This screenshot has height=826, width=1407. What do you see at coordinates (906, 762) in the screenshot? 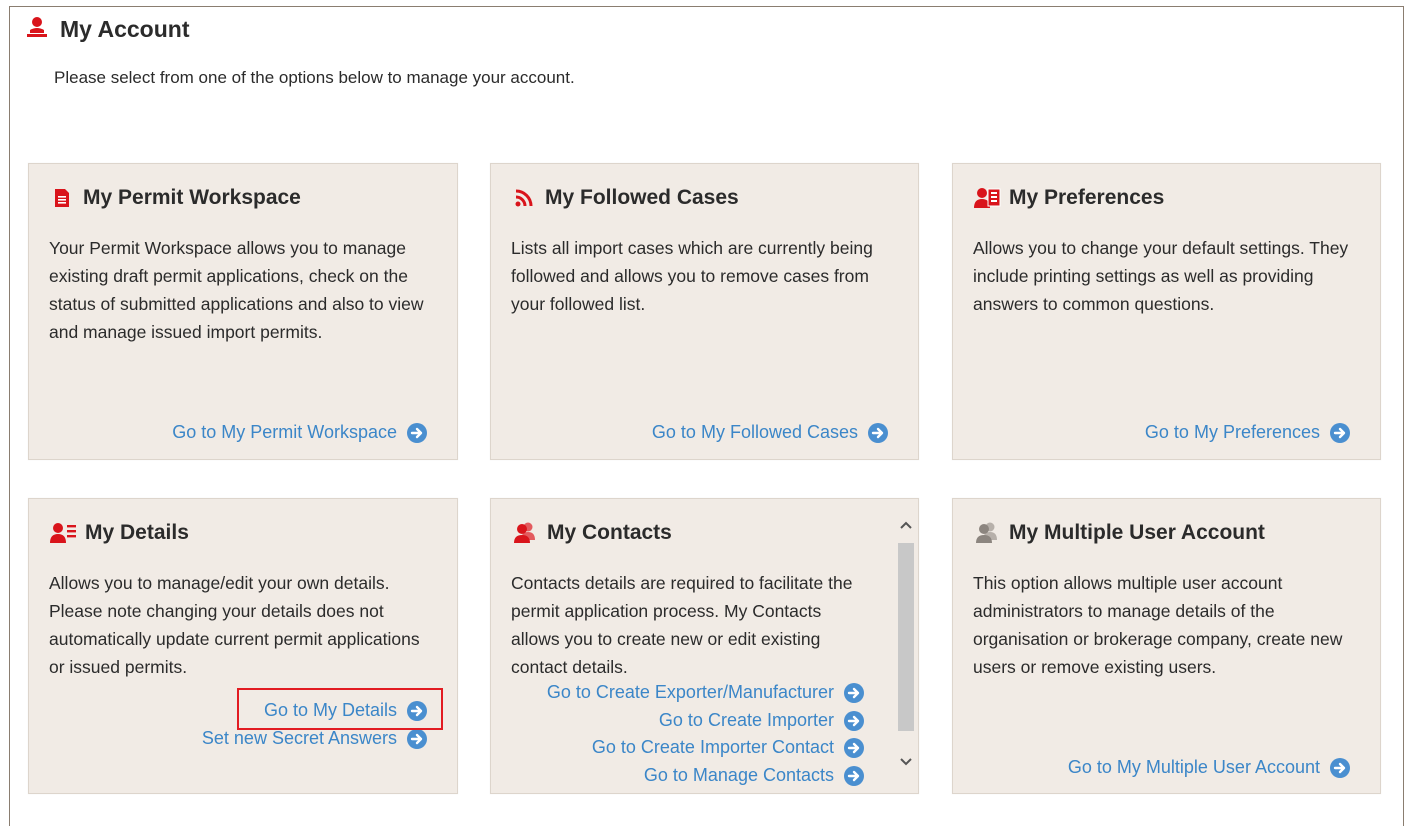
I see `scroll-down-icon` at bounding box center [906, 762].